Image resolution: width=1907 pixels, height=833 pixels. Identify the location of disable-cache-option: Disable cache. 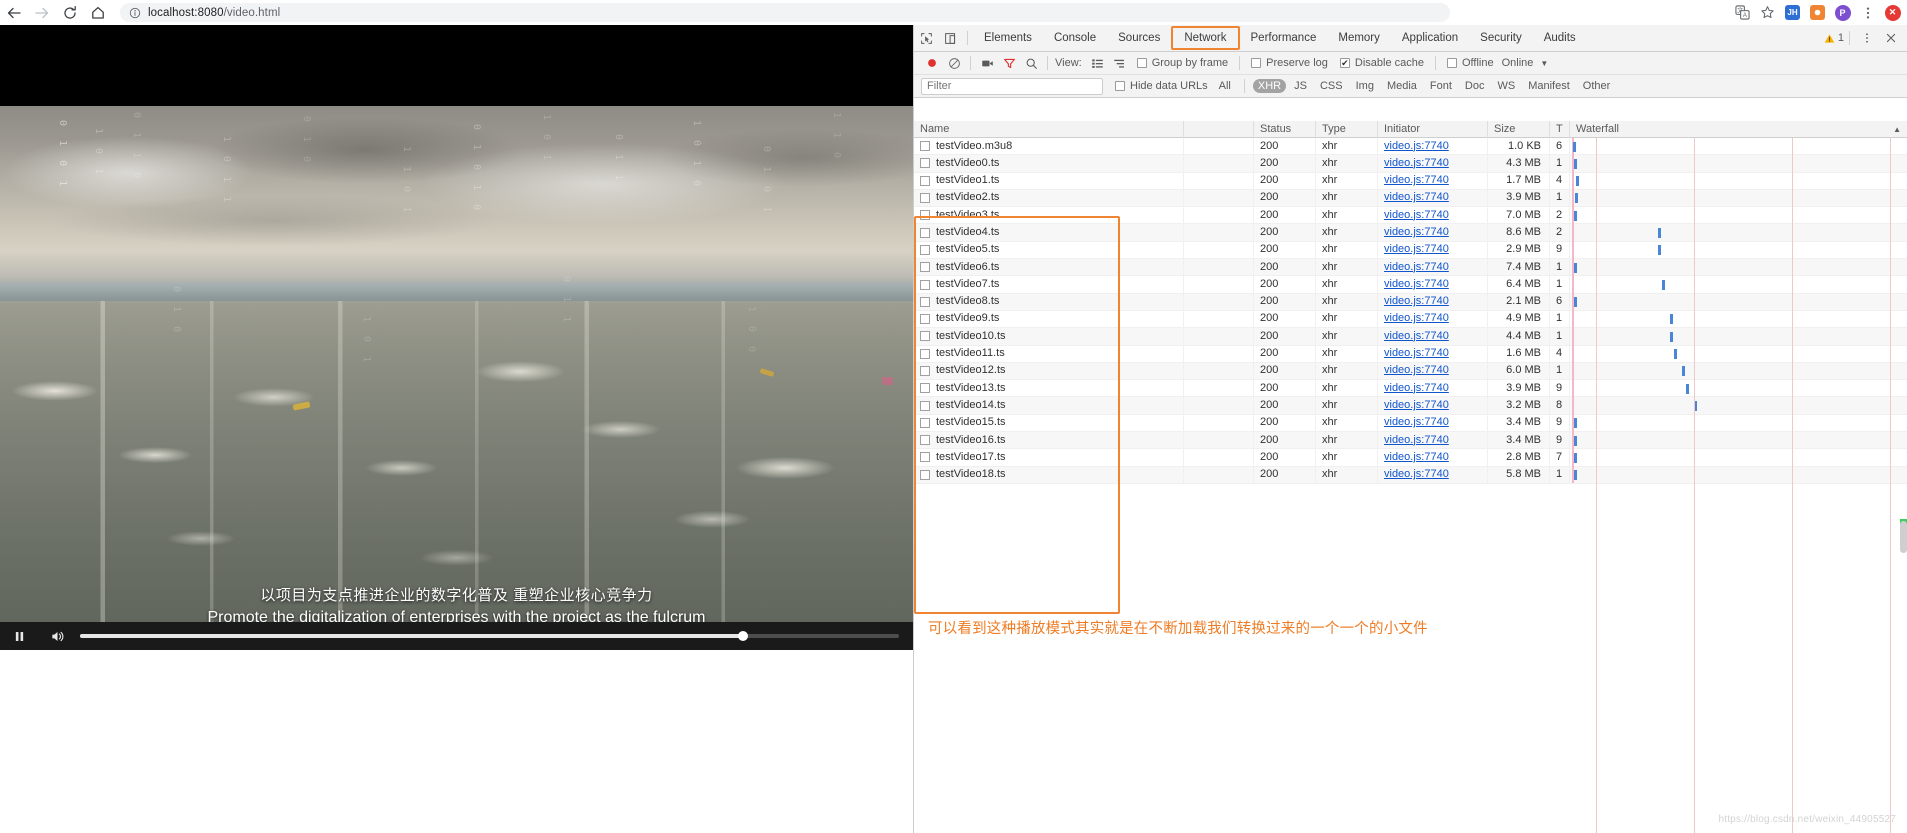
(1381, 63).